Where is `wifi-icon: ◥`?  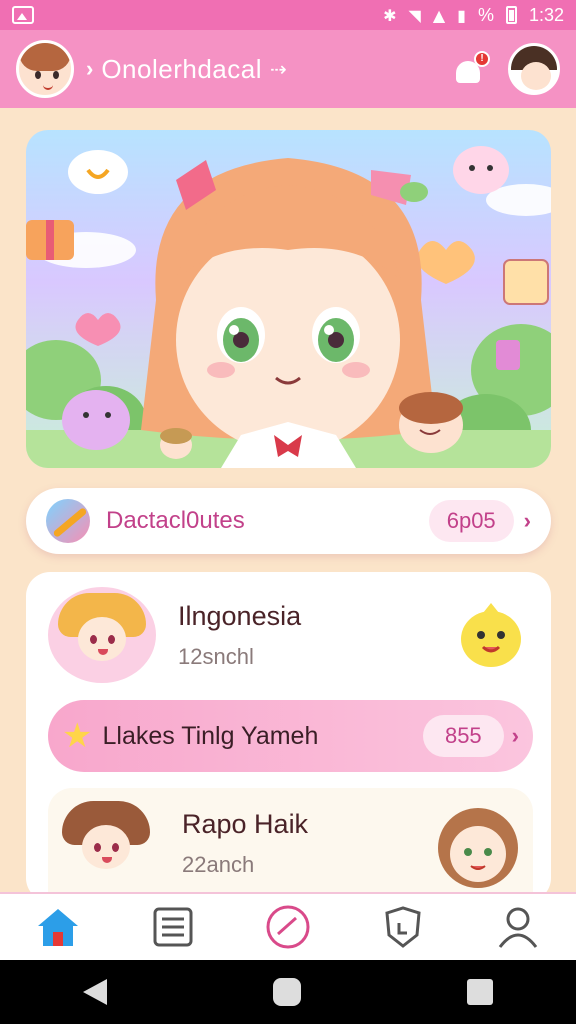
wifi-icon: ◥ is located at coordinates (414, 15).